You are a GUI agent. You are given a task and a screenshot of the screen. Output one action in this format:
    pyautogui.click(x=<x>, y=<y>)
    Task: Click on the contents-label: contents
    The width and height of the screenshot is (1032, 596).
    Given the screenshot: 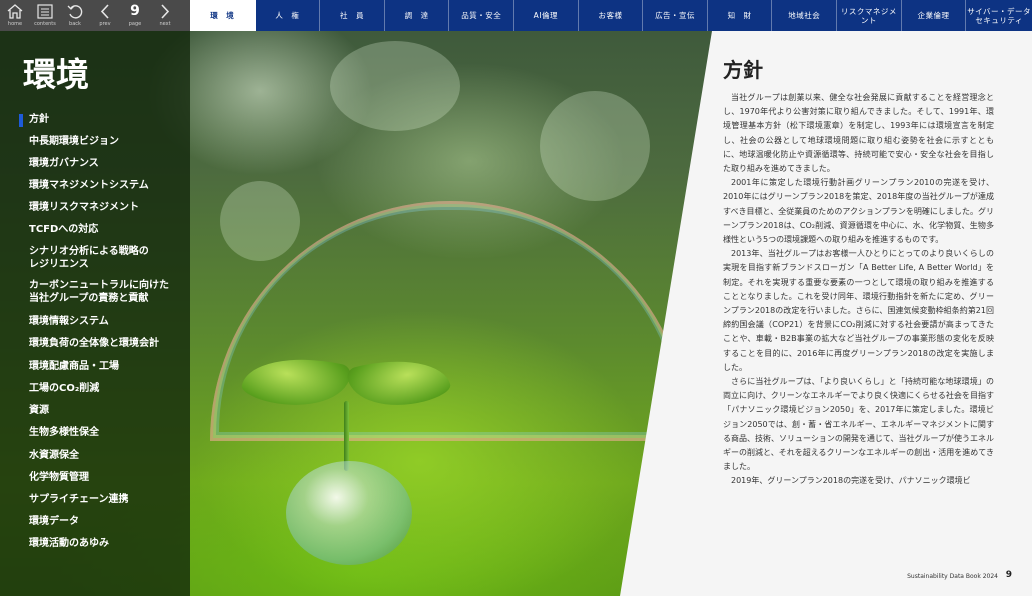 What is the action you would take?
    pyautogui.click(x=45, y=24)
    